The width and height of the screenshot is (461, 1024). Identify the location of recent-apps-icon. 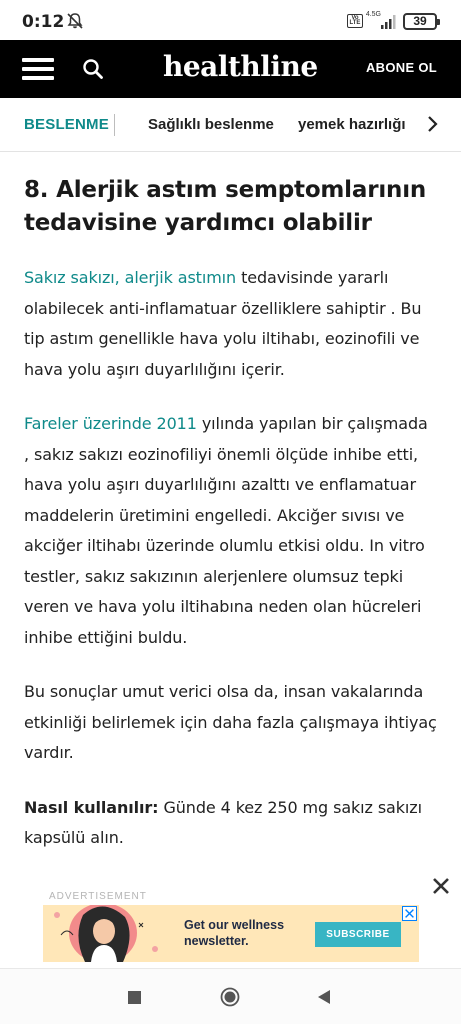
(134, 997).